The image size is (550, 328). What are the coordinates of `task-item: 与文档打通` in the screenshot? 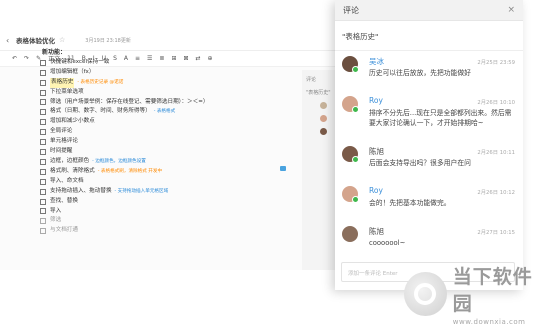 It's located at (160, 231).